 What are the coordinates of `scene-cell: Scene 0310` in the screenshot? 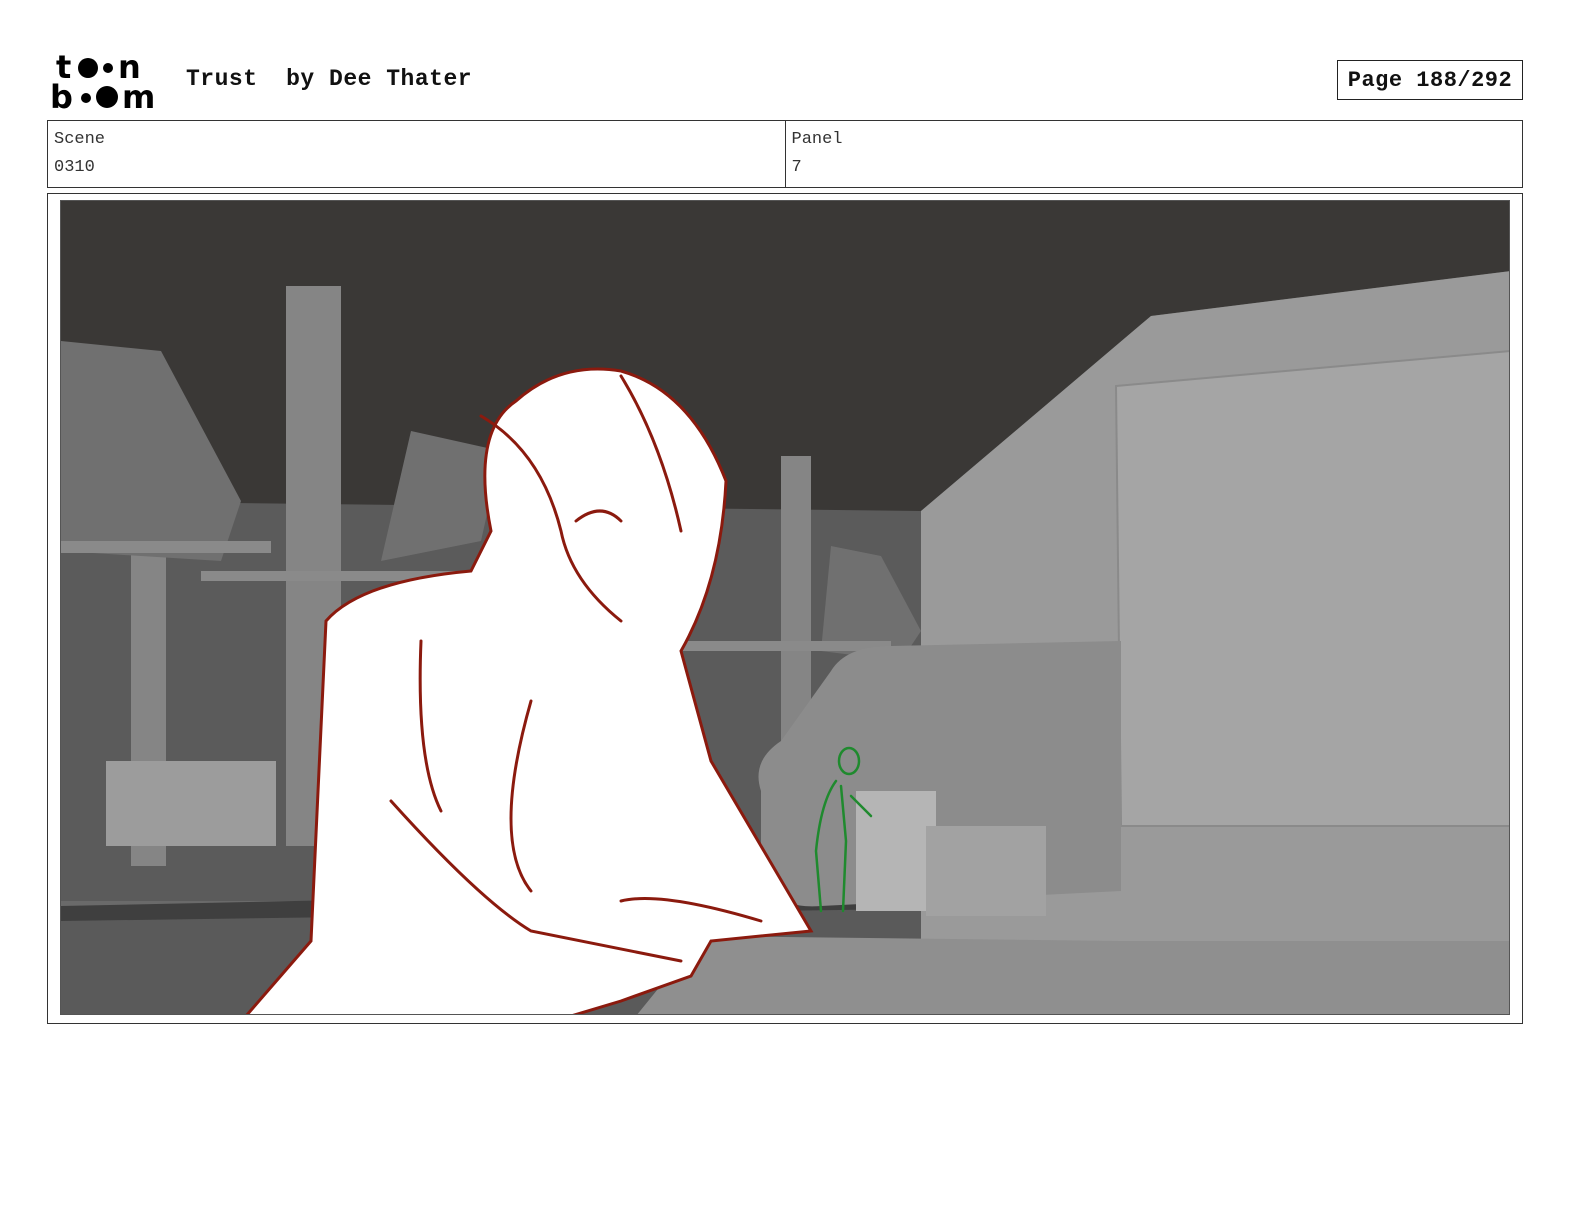 It's located at (416, 154).